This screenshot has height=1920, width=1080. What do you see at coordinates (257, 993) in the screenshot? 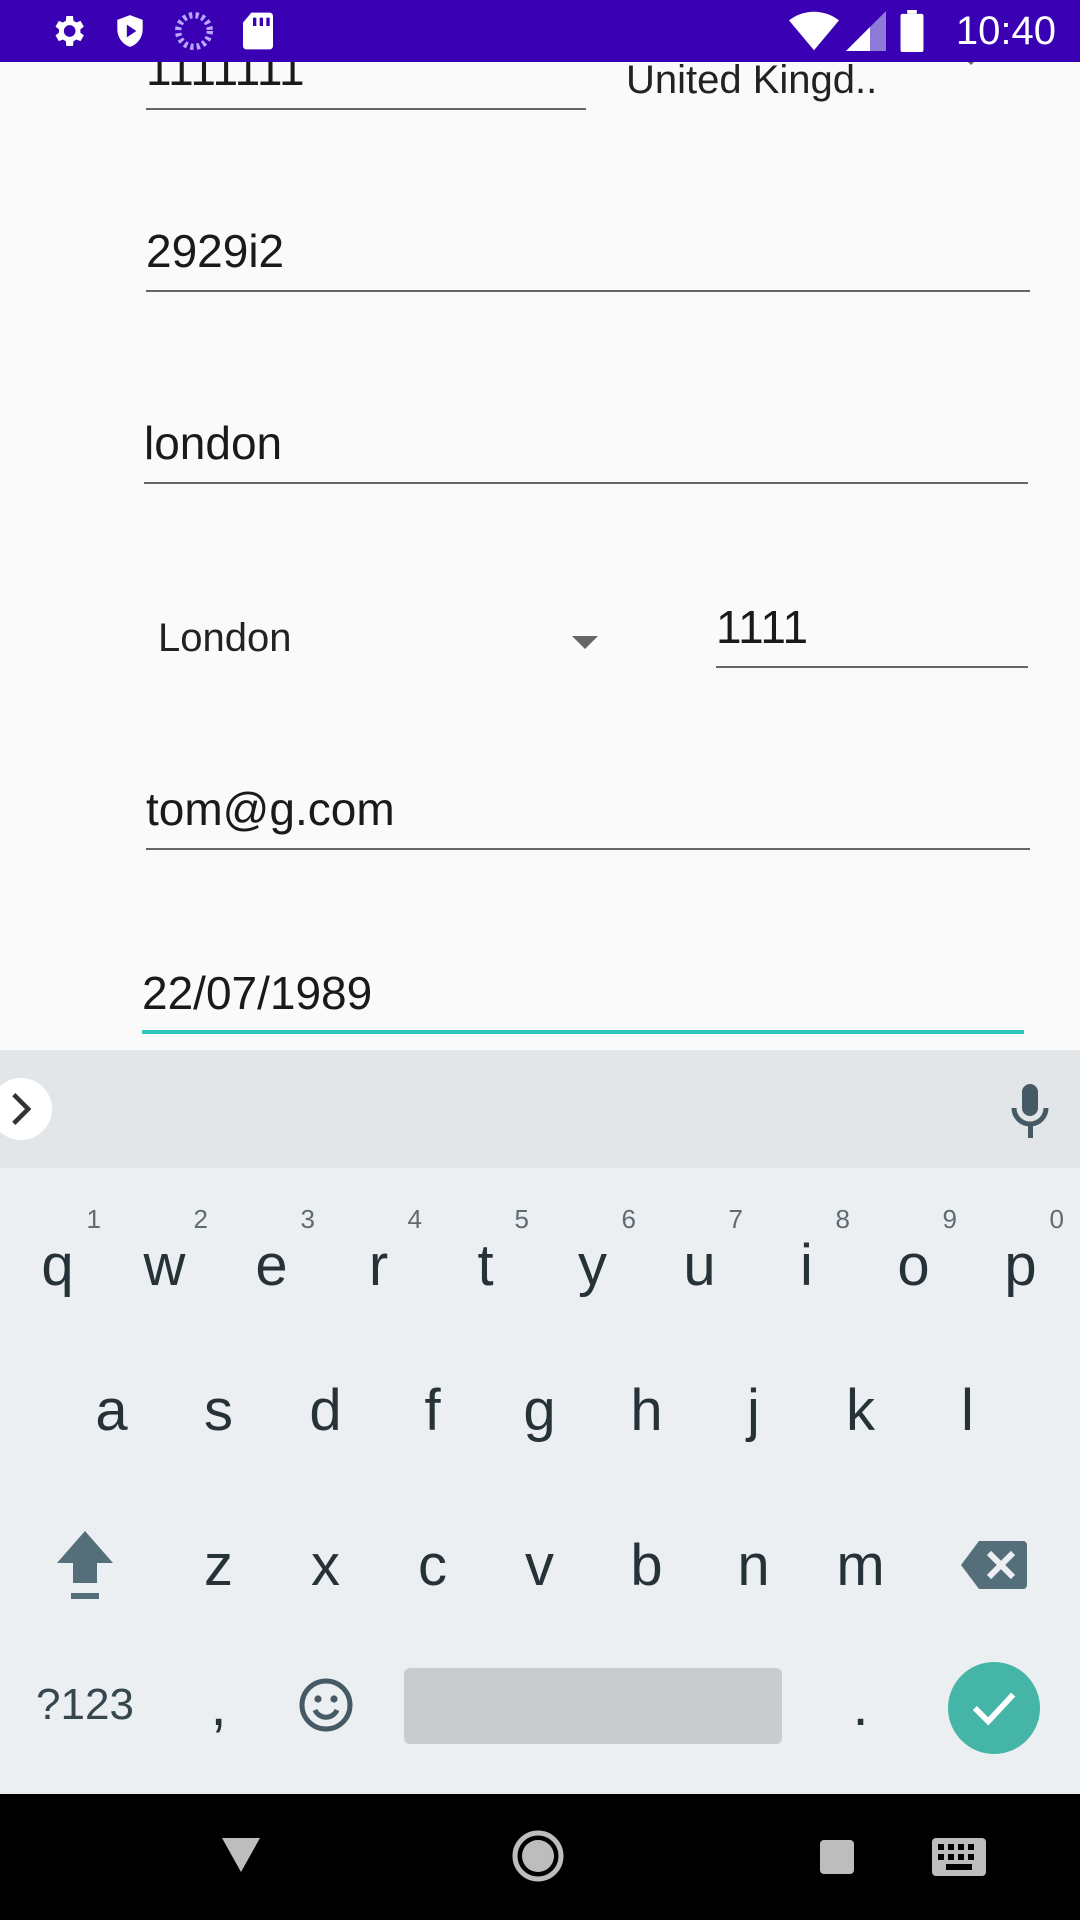
I see `dob-value: 22/07/1989` at bounding box center [257, 993].